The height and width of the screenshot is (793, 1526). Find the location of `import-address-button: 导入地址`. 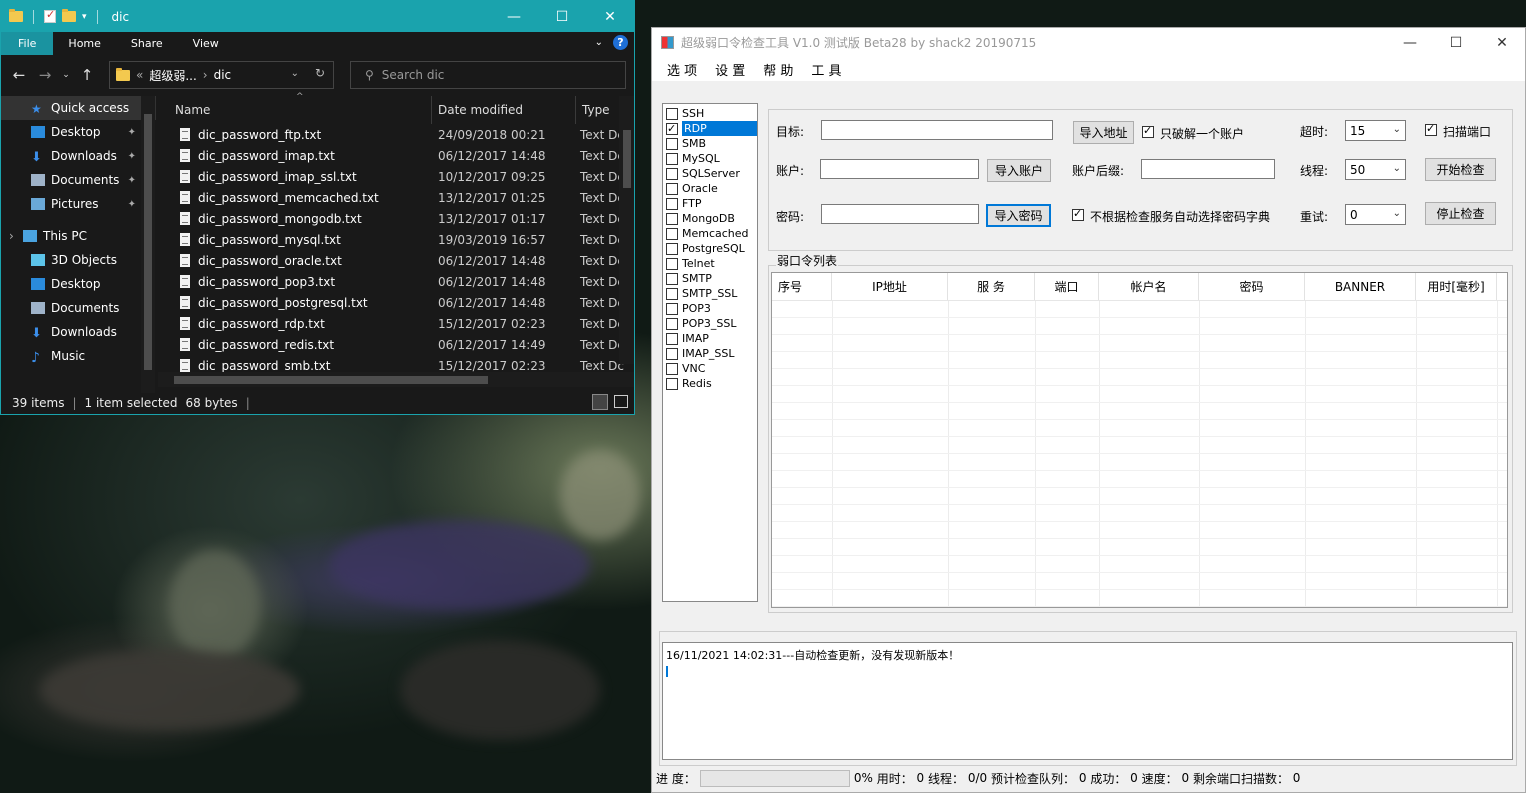

import-address-button: 导入地址 is located at coordinates (1103, 132).